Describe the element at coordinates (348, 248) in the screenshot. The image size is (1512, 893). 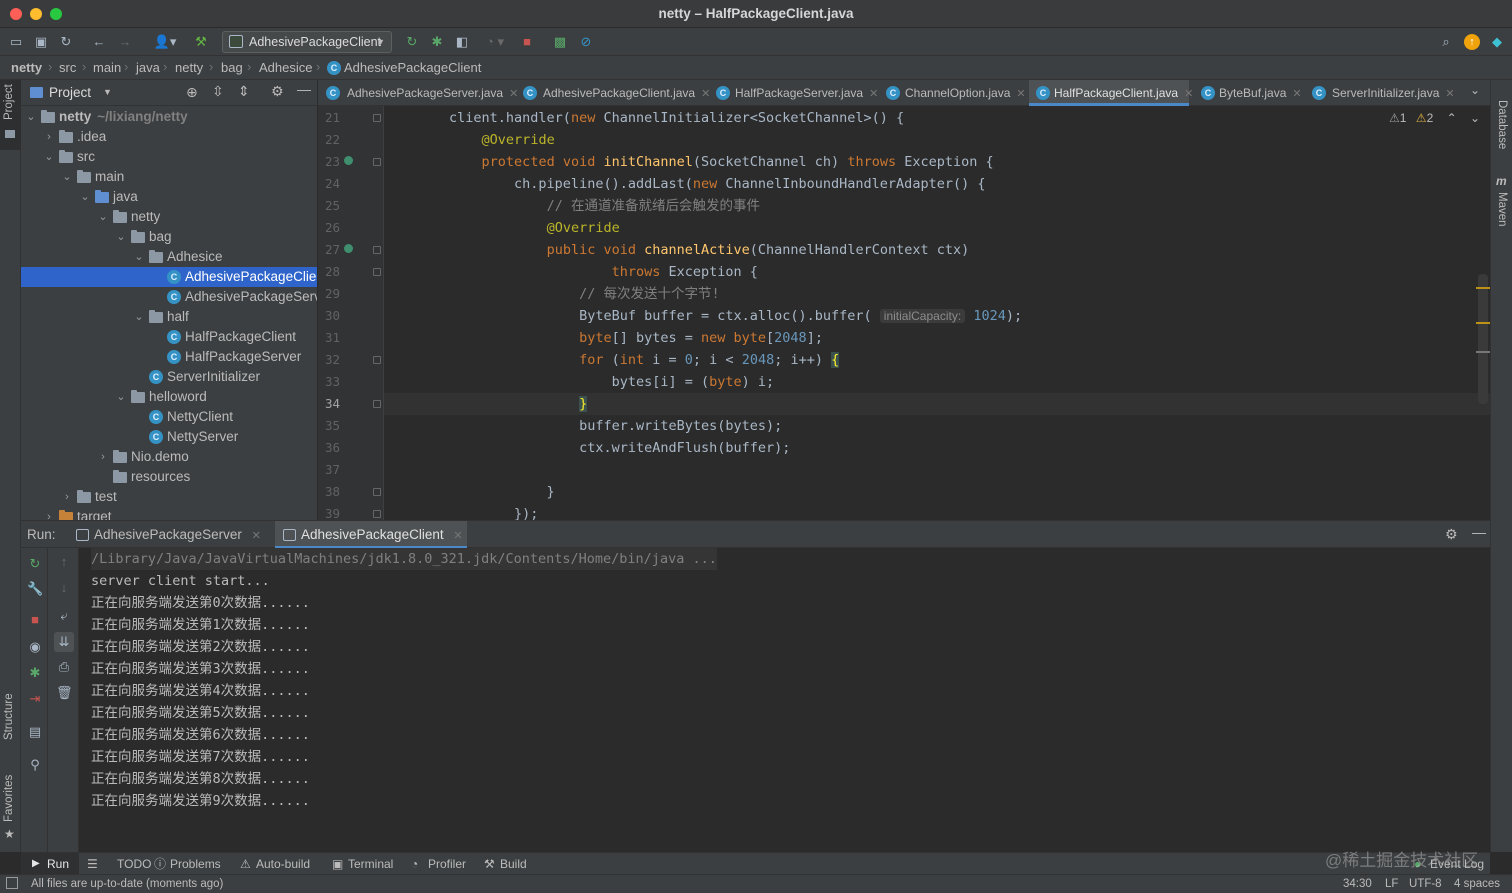
I see `override-marker-icon` at that location.